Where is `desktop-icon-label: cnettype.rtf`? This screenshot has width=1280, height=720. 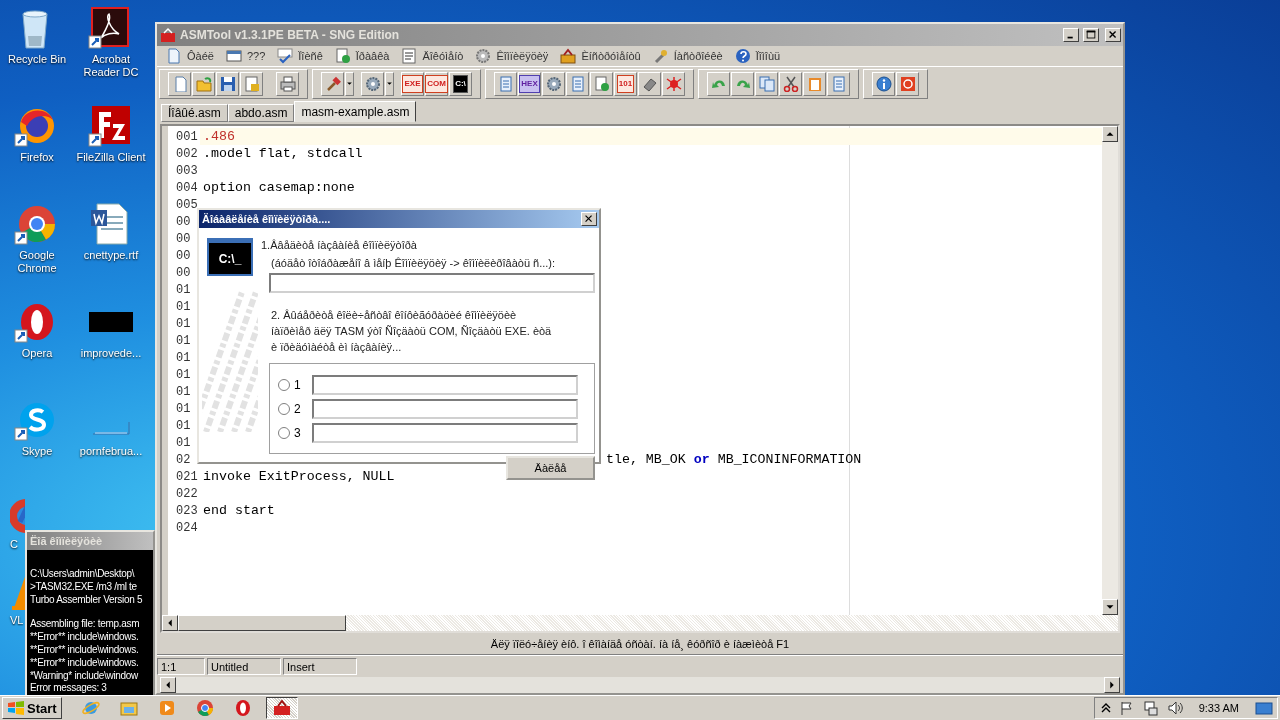 desktop-icon-label: cnettype.rtf is located at coordinates (111, 255).